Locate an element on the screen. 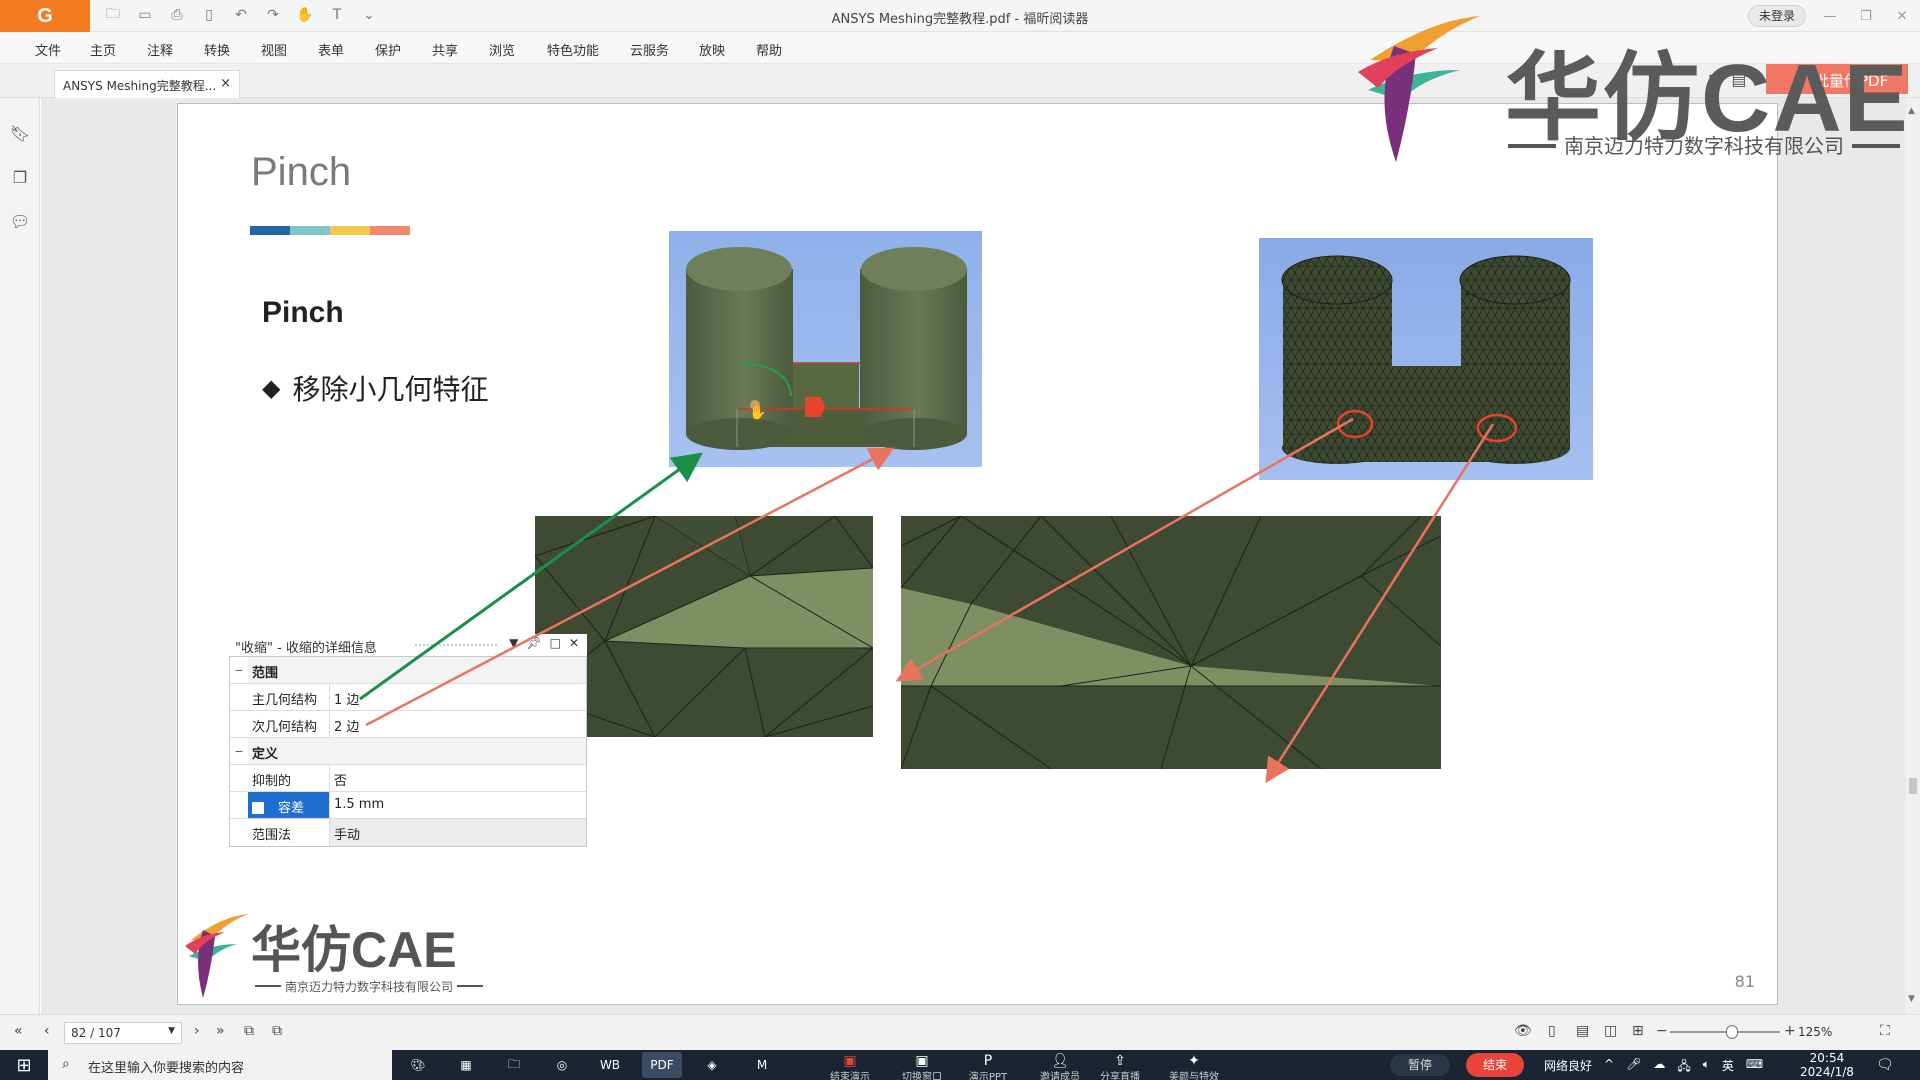 The width and height of the screenshot is (1920, 1080). foxit-logo: G is located at coordinates (45, 16).